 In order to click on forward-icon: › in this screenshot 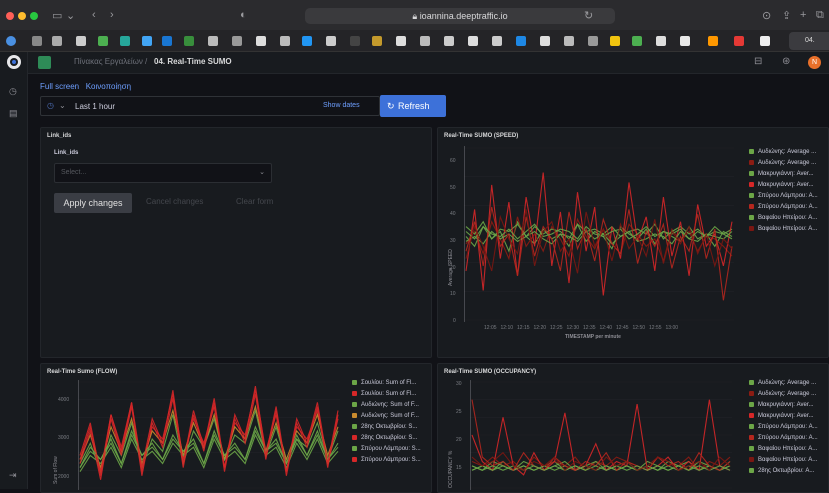, I will do `click(112, 15)`.